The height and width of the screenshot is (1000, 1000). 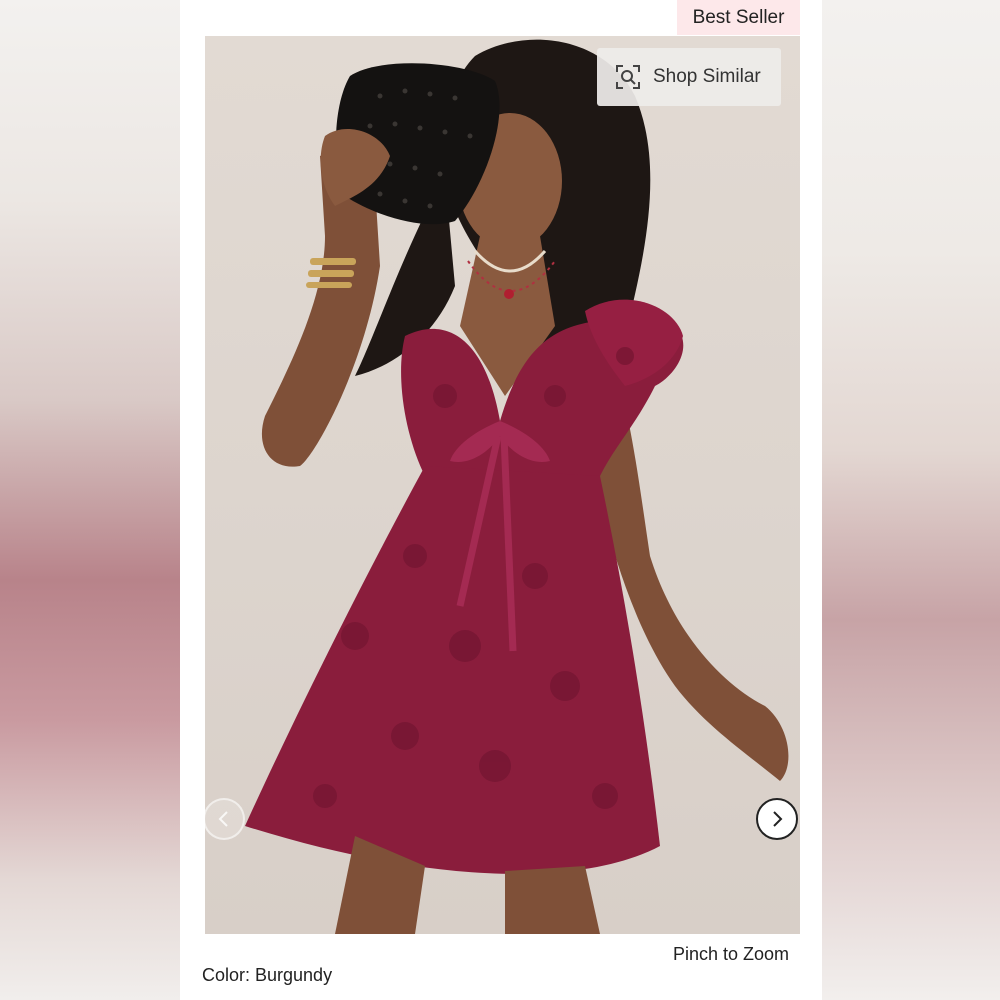 I want to click on shop-similar-label: Shop Similar, so click(x=707, y=76).